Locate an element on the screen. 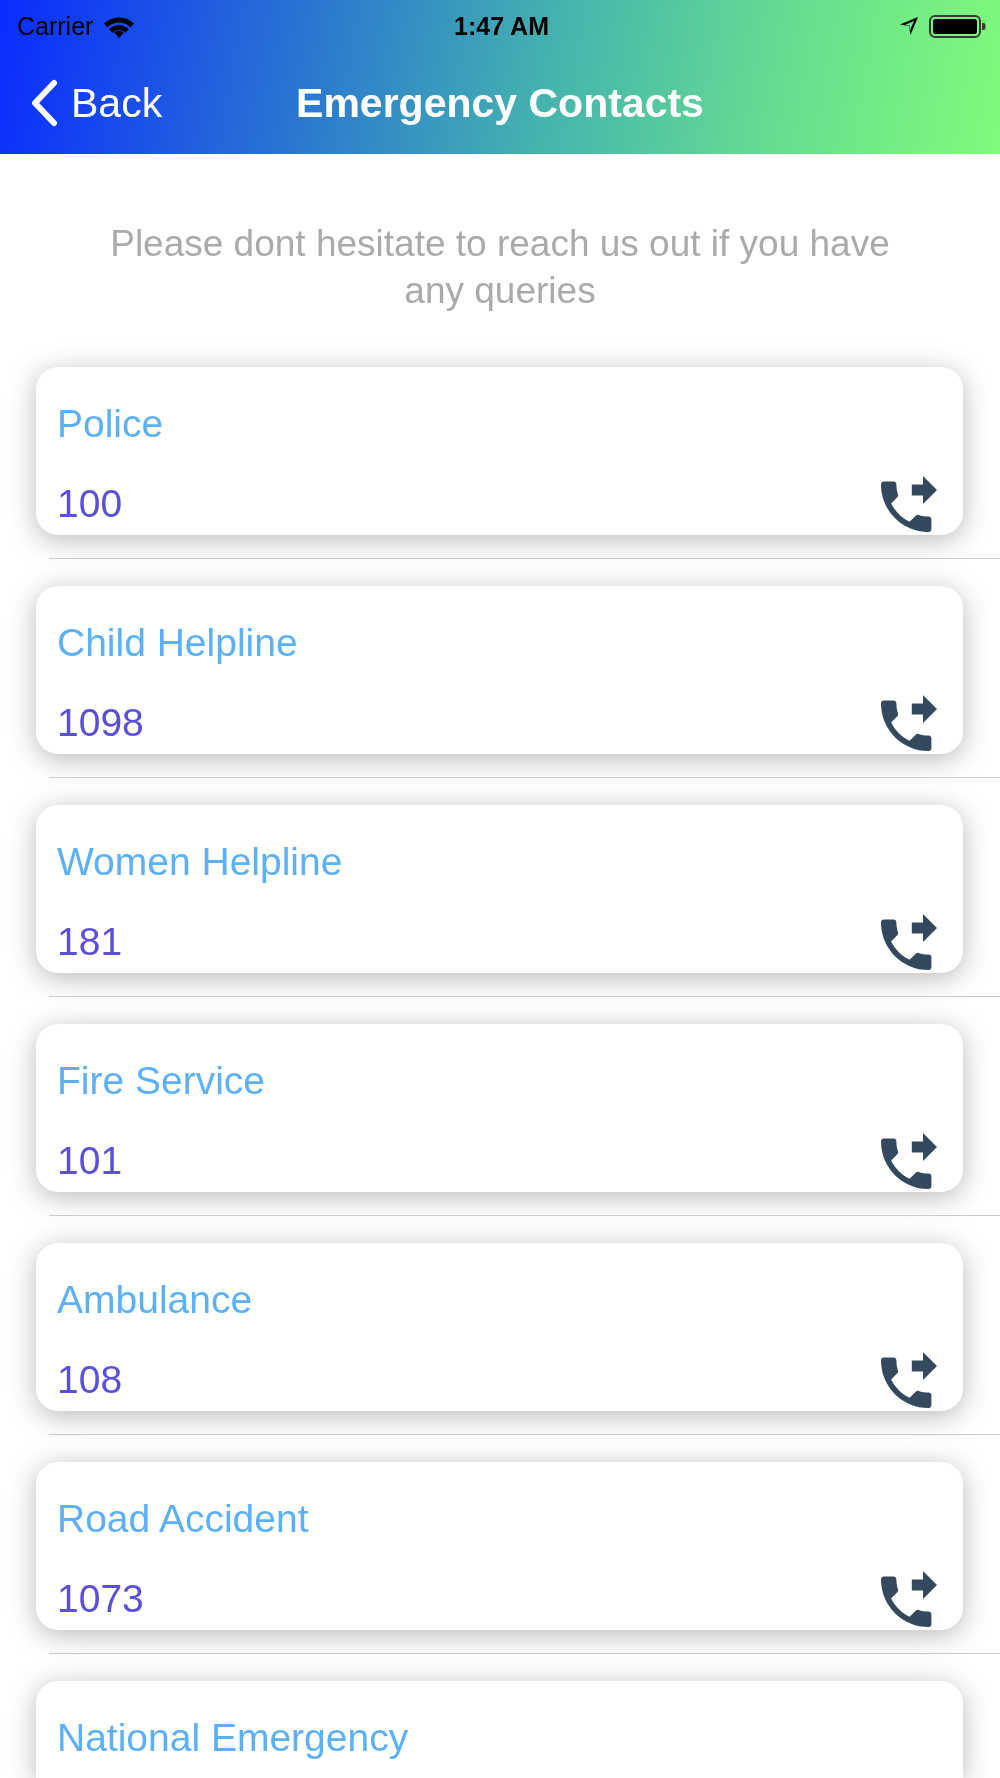 The image size is (1000, 1778). contact-name: National Emergency is located at coordinates (233, 1738).